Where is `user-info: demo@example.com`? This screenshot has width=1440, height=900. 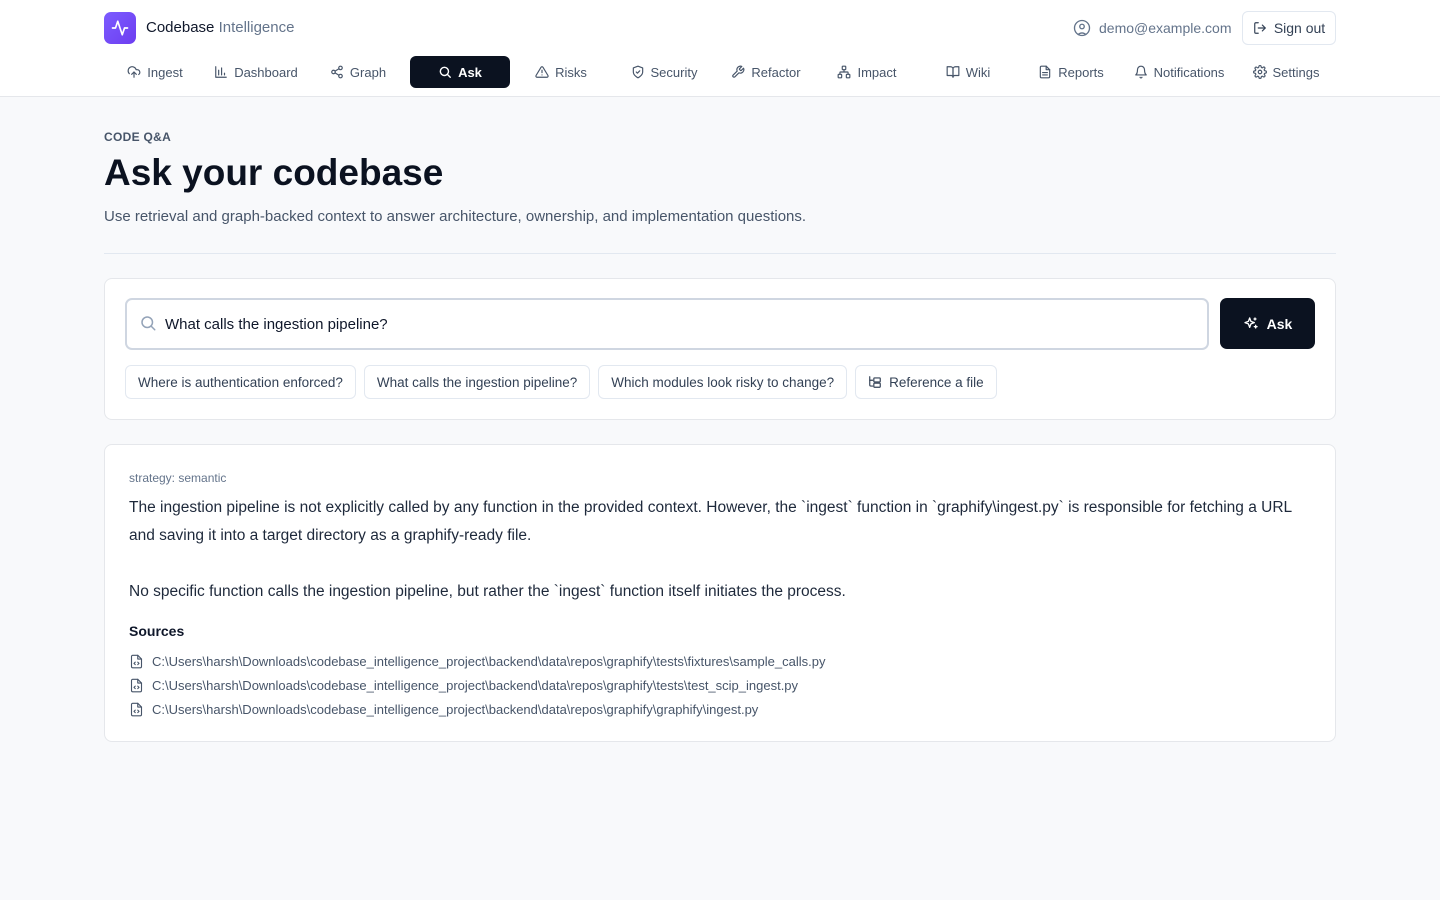 user-info: demo@example.com is located at coordinates (1152, 28).